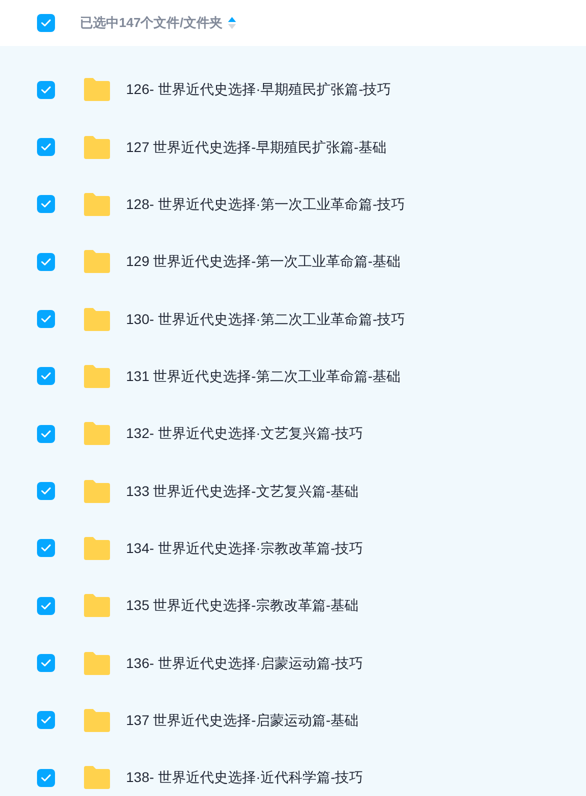 Image resolution: width=586 pixels, height=796 pixels. Describe the element at coordinates (232, 23) in the screenshot. I see `sort-icon` at that location.